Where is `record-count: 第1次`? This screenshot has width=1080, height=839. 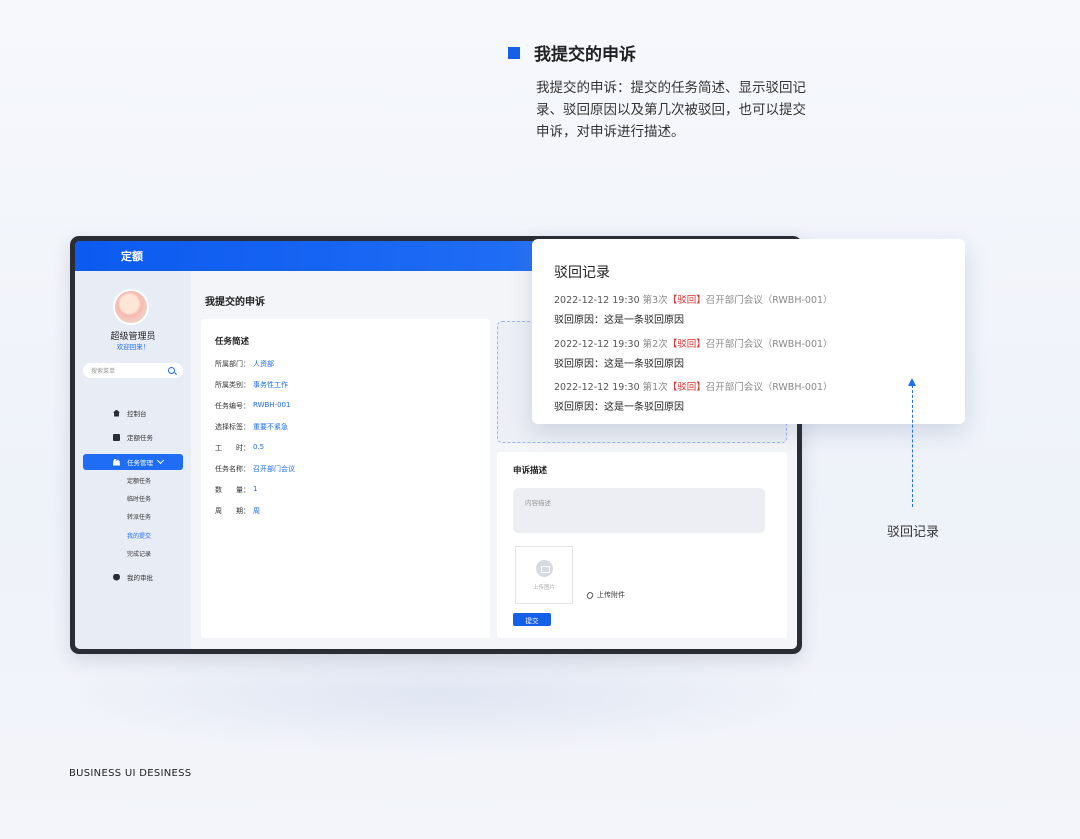
record-count: 第1次 is located at coordinates (655, 387).